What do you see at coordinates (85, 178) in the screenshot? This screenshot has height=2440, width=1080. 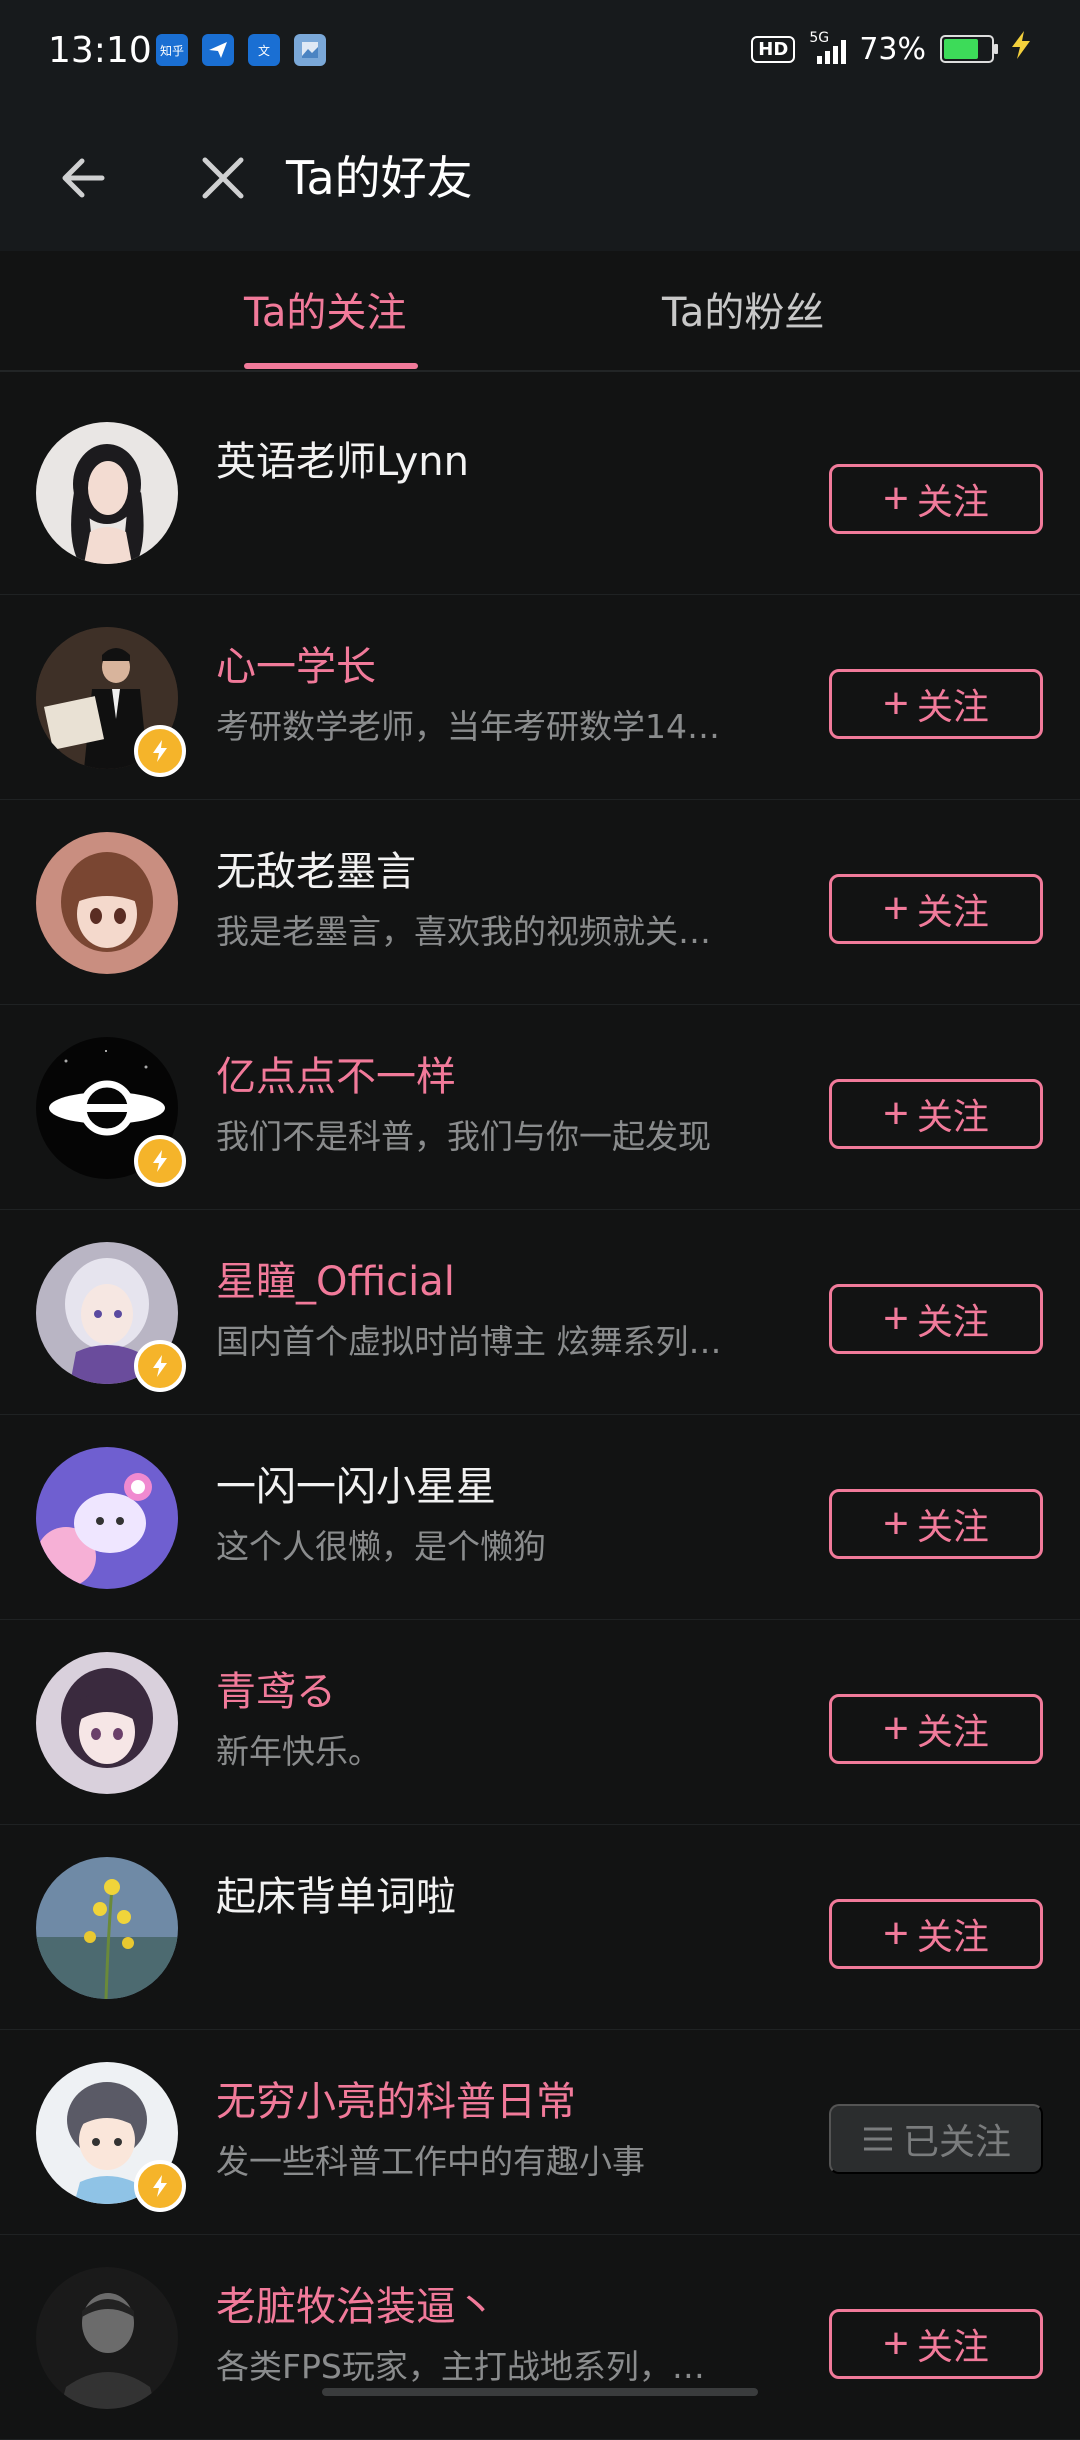 I see `back-arrow-icon` at bounding box center [85, 178].